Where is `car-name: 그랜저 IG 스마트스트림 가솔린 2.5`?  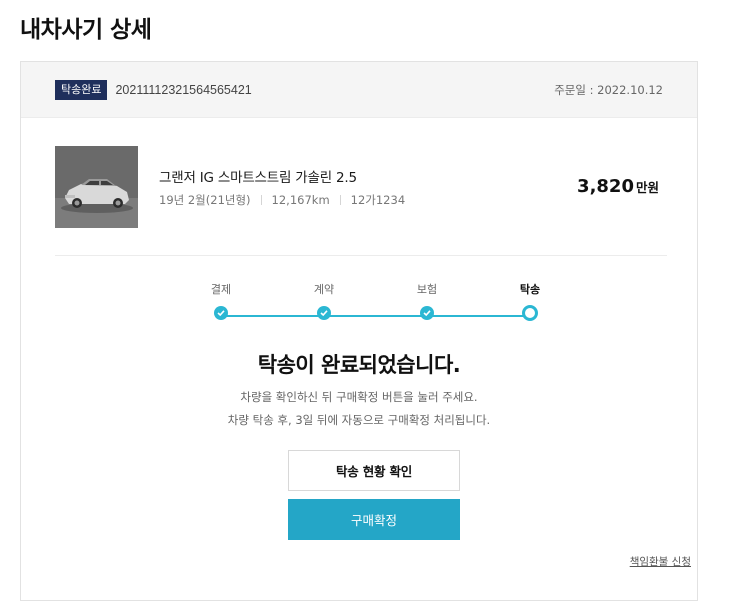 car-name: 그랜저 IG 스마트스트림 가솔린 2.5 is located at coordinates (258, 178).